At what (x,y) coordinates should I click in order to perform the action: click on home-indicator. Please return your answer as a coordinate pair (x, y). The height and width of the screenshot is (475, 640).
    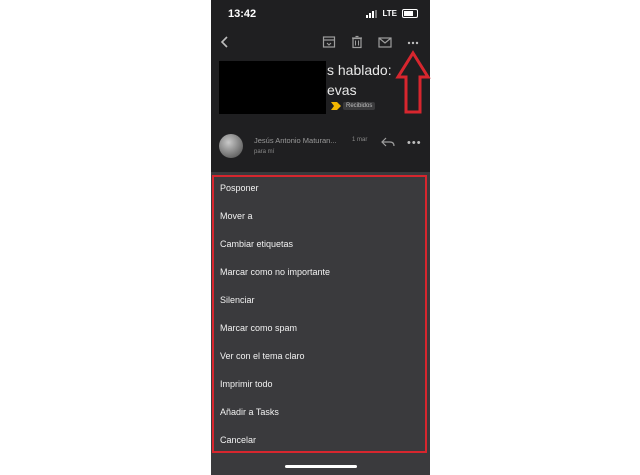
    Looking at the image, I should click on (321, 466).